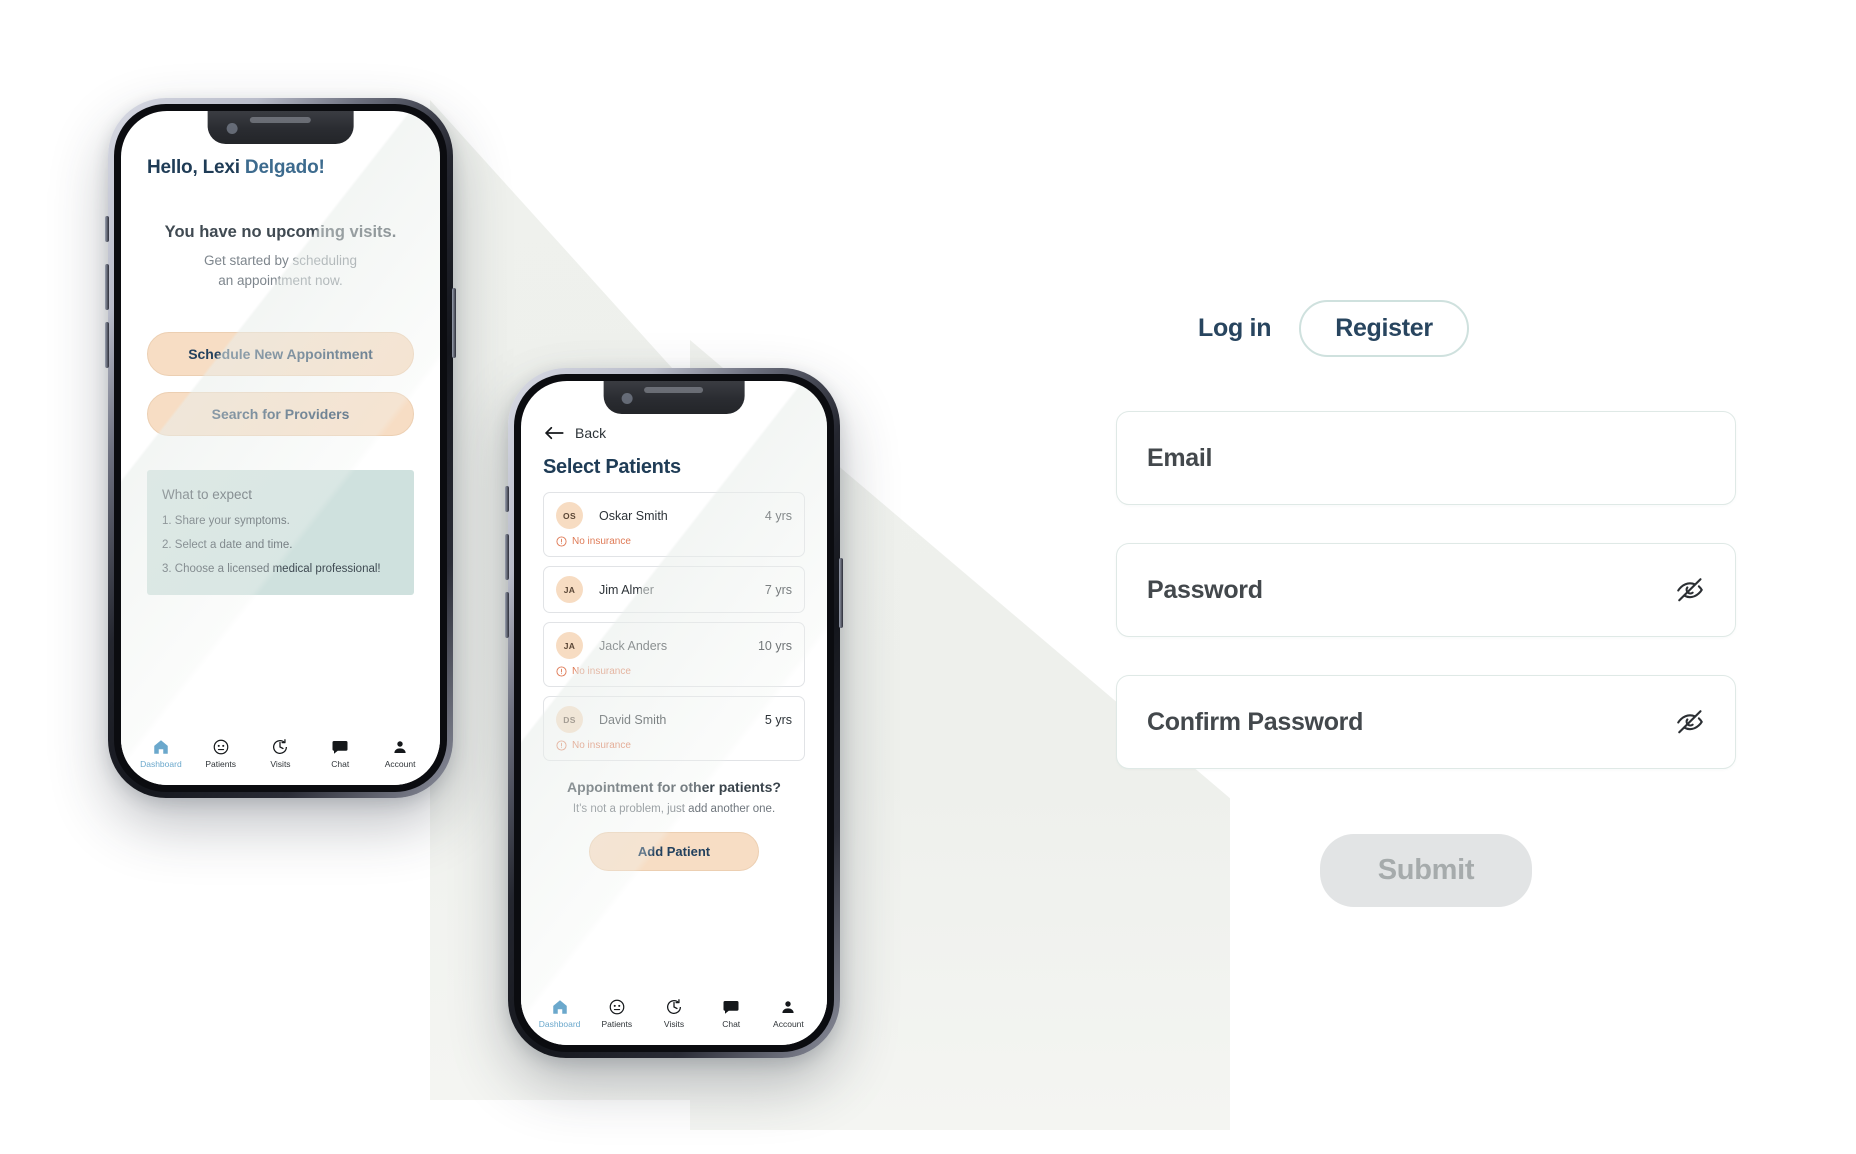 This screenshot has width=1856, height=1154. I want to click on email-field-label: Email, so click(1180, 457).